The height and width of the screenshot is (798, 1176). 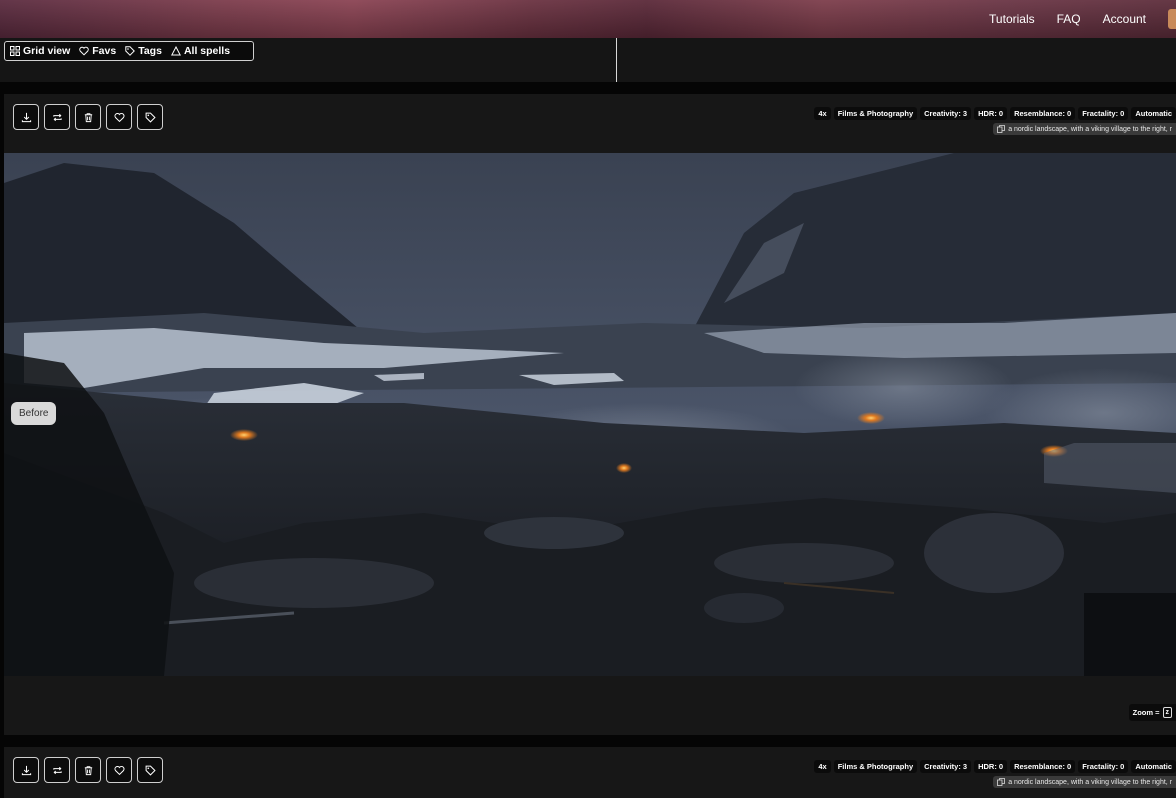 I want to click on tab-favs: Favs, so click(x=97, y=51).